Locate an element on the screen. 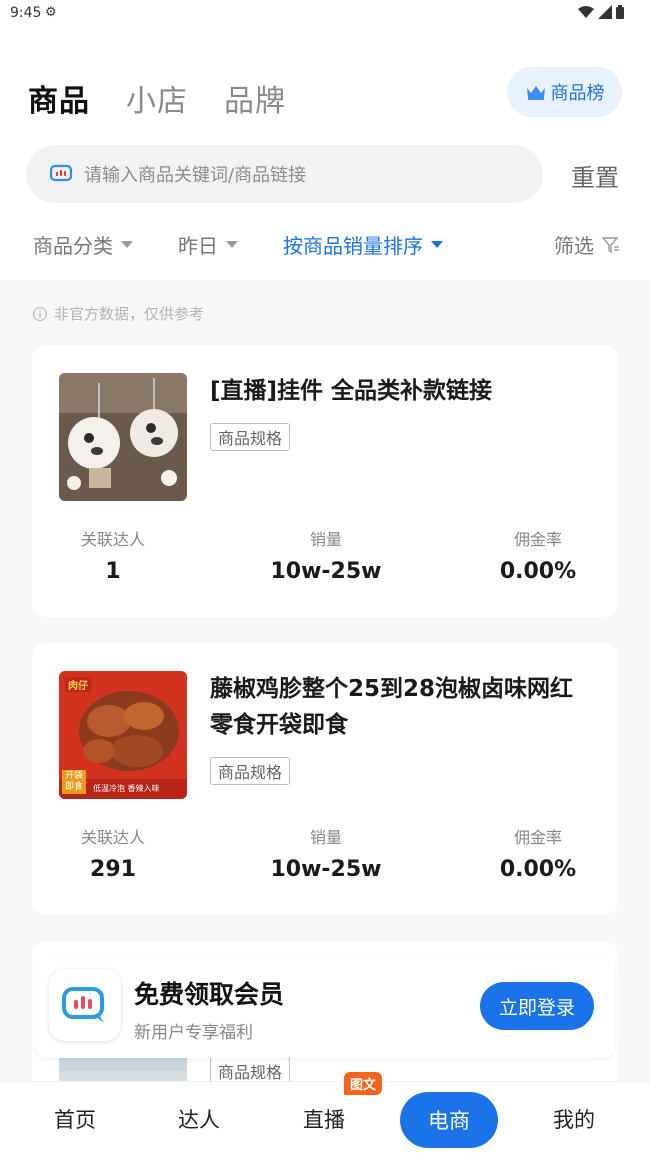 The width and height of the screenshot is (650, 1154). product-title: [直播]挂件 全品类补款链接 is located at coordinates (400, 391).